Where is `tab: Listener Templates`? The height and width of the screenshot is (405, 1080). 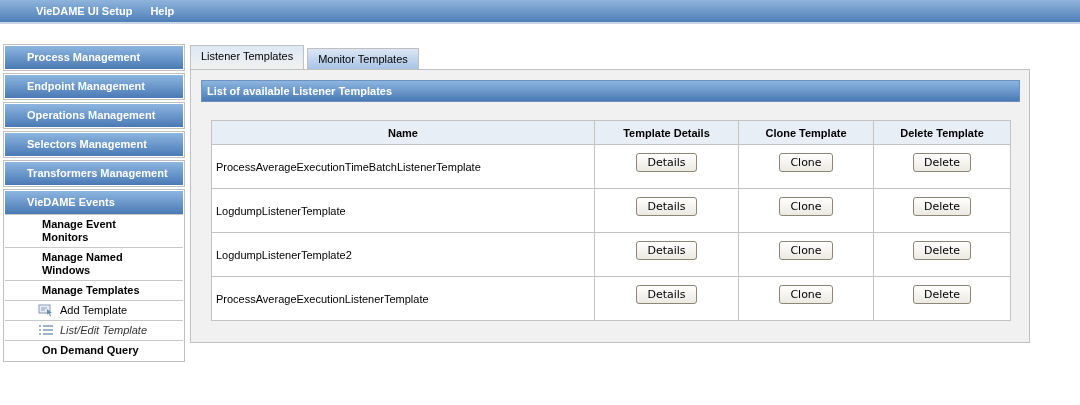
tab: Listener Templates is located at coordinates (247, 57).